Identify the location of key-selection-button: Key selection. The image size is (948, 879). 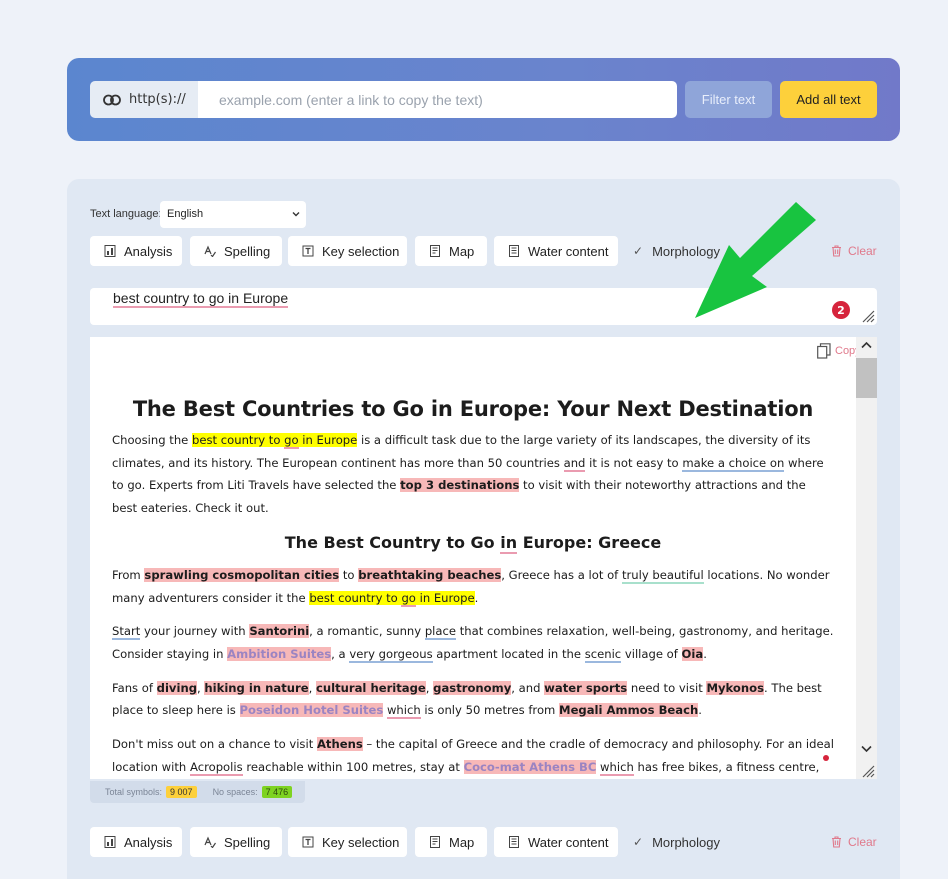
(347, 251).